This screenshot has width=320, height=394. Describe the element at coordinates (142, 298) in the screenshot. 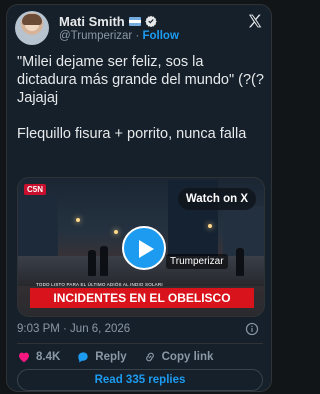

I see `news-banner: INCIDENTES EN EL OBELISCO` at that location.